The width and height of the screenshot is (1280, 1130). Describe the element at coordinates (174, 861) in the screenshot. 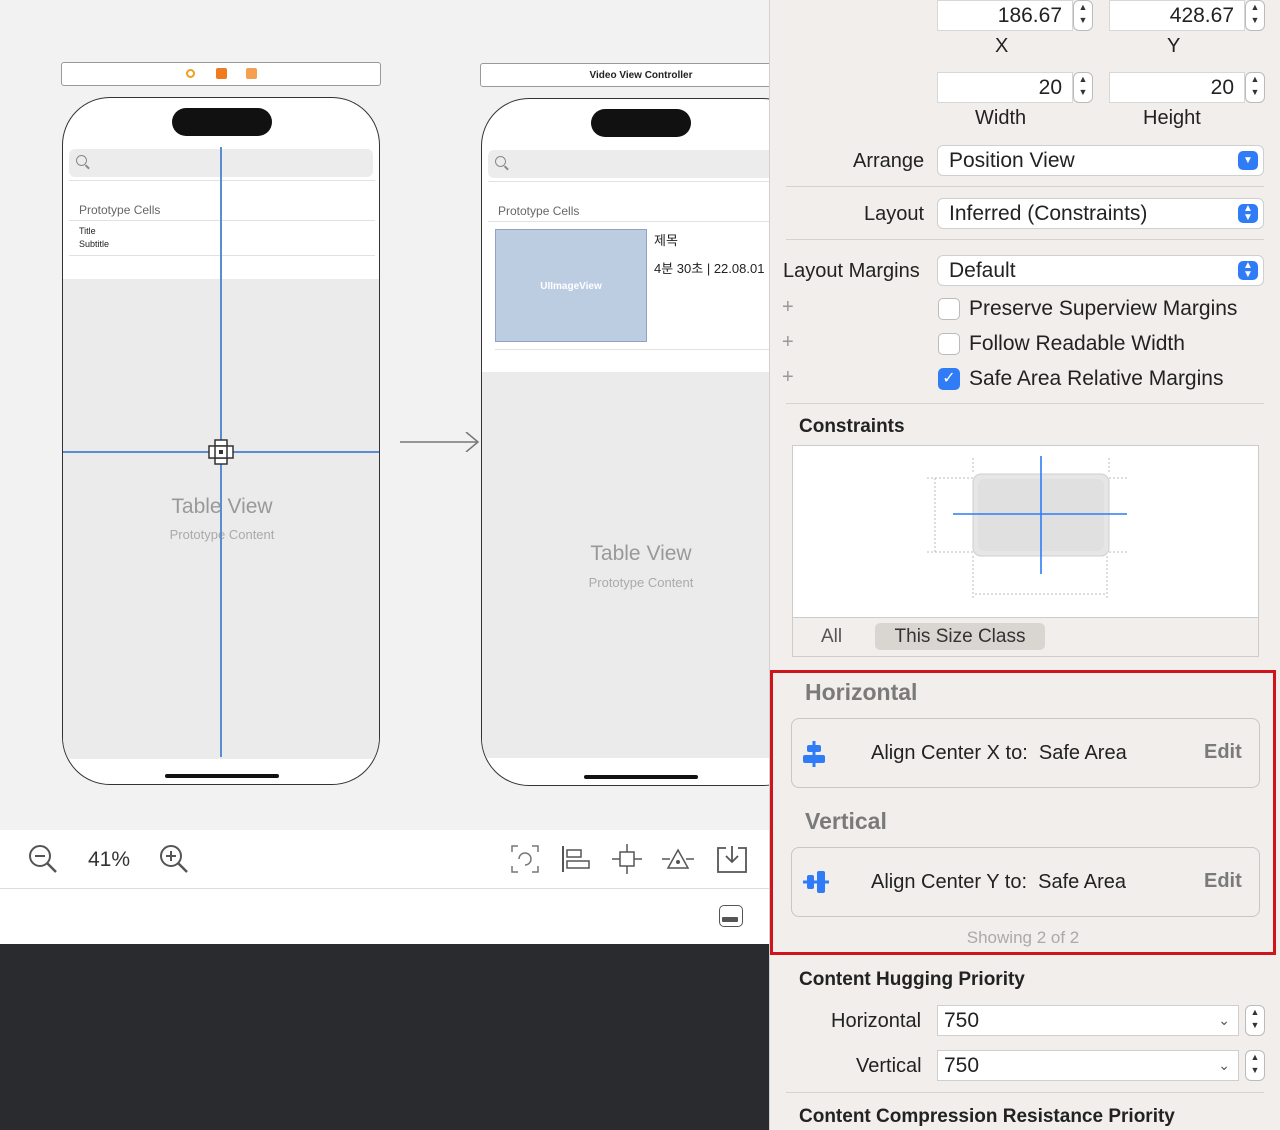

I see `zoom-in-button` at that location.